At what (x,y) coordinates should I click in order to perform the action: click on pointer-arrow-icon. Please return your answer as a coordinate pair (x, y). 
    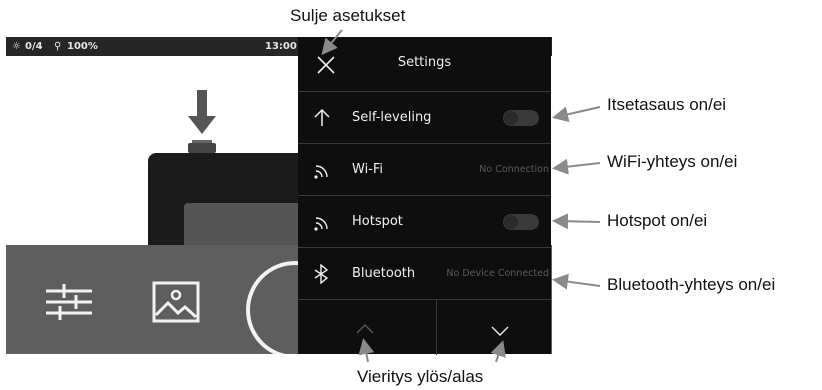
    Looking at the image, I should click on (202, 104).